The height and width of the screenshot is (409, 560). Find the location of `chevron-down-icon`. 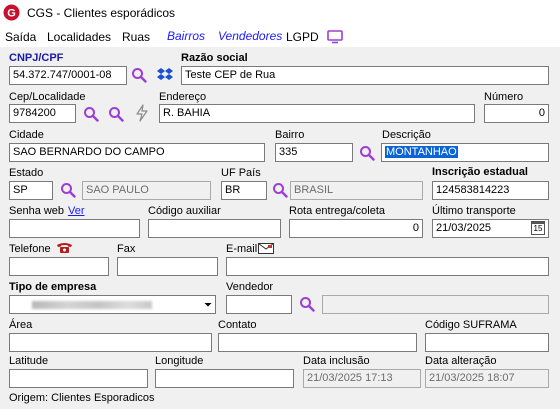

chevron-down-icon is located at coordinates (208, 304).